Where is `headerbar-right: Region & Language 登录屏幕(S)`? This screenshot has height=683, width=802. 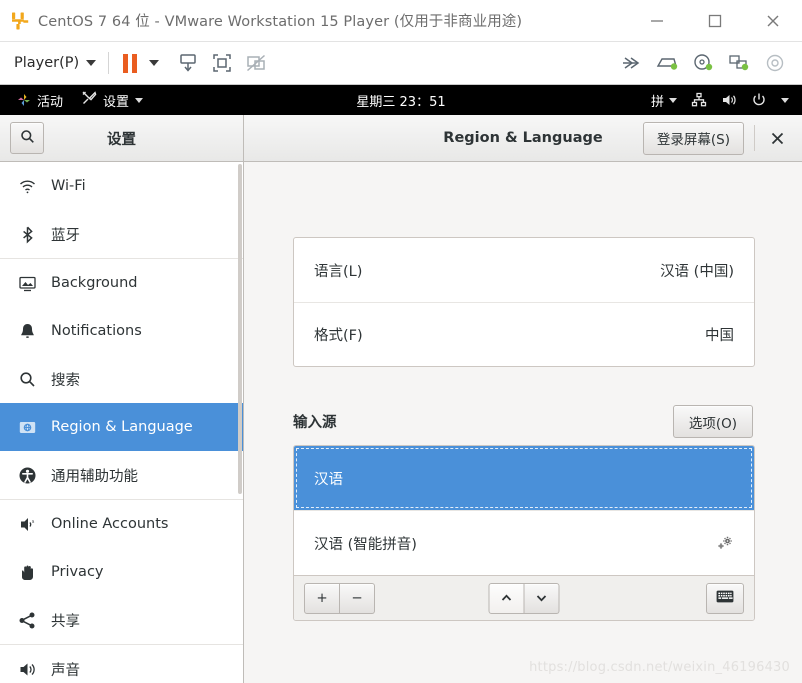
headerbar-right: Region & Language 登录屏幕(S) is located at coordinates (523, 138).